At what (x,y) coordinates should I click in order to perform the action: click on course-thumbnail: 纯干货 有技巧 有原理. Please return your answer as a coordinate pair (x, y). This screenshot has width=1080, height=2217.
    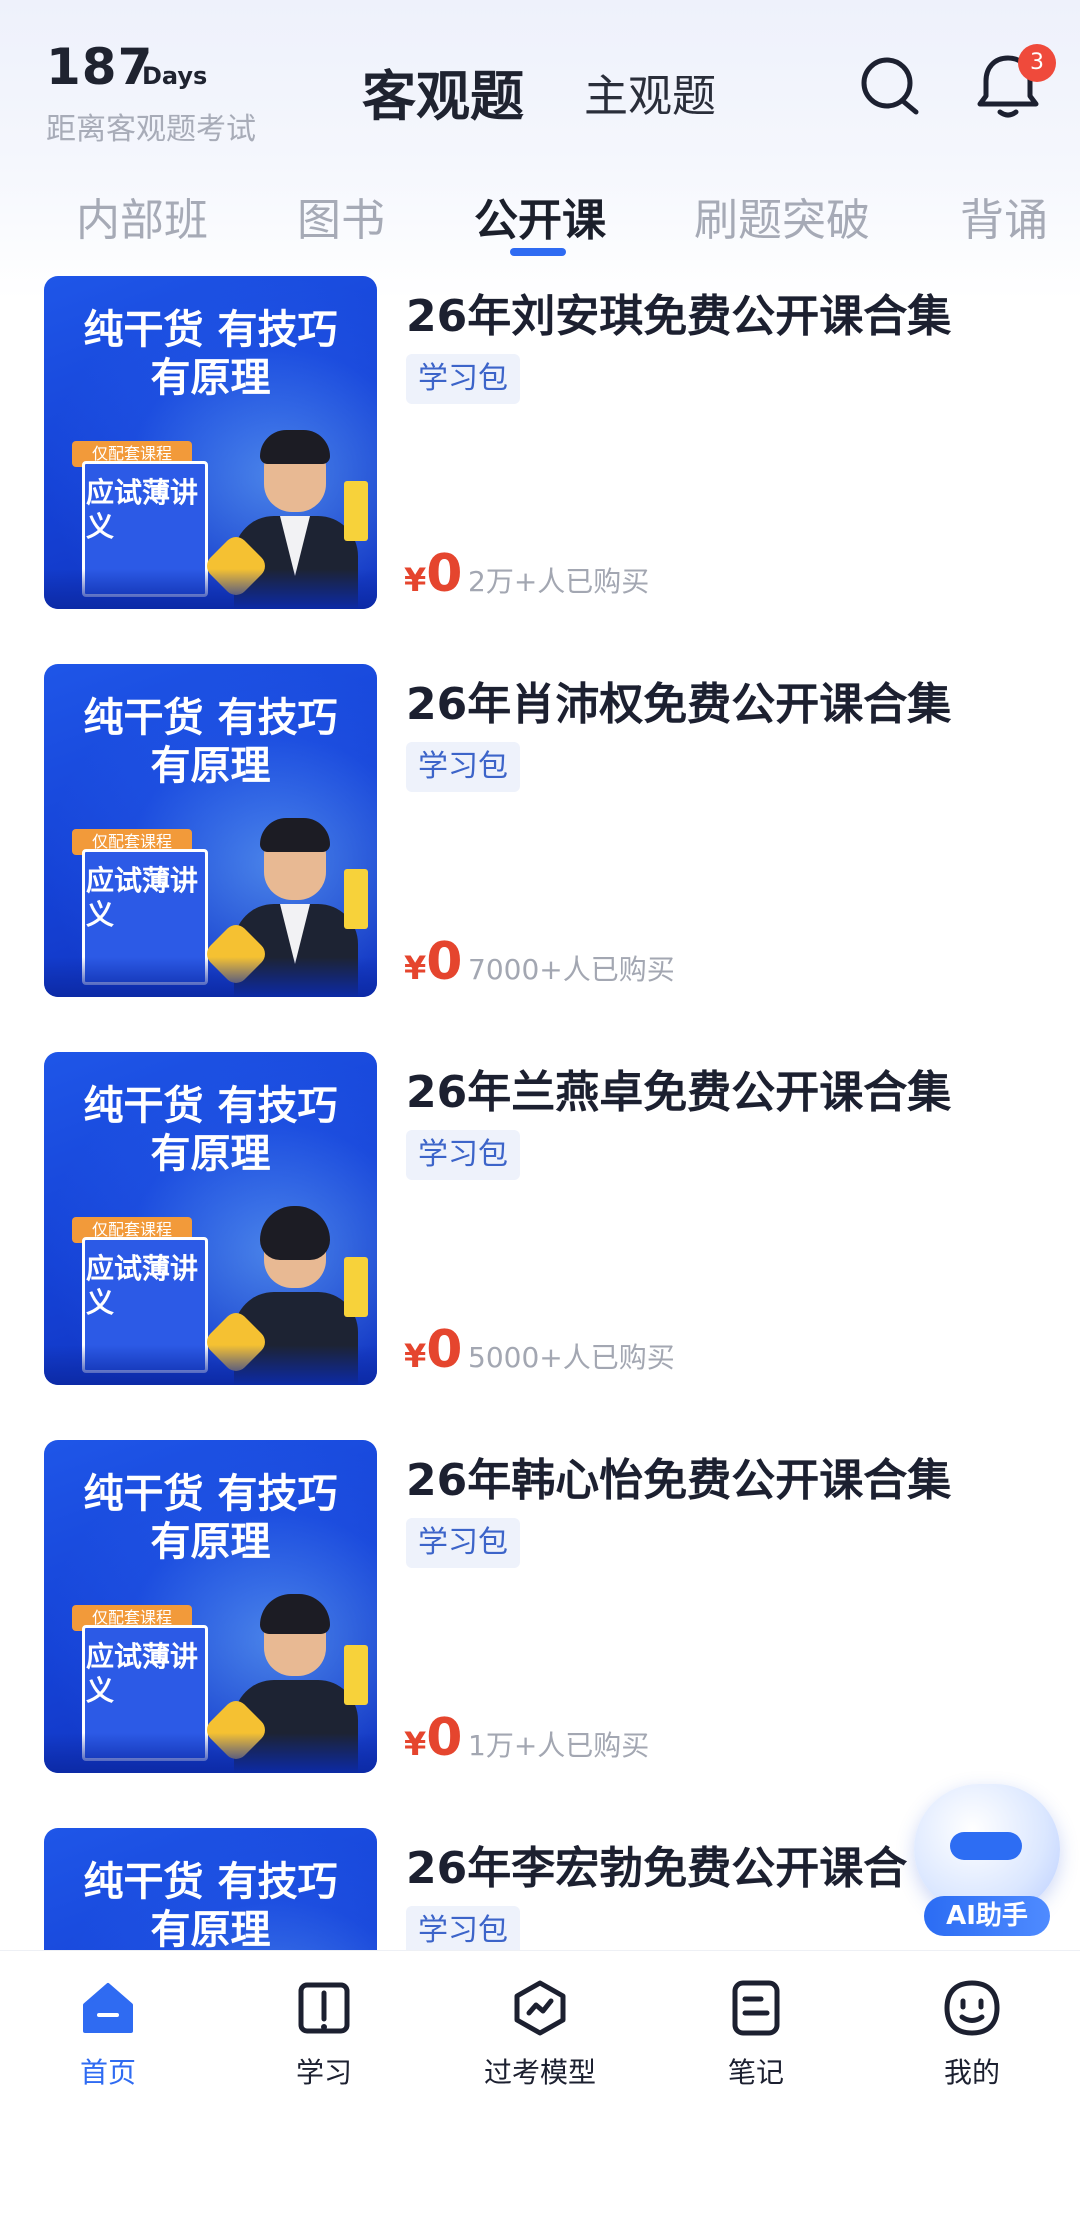
    Looking at the image, I should click on (210, 1889).